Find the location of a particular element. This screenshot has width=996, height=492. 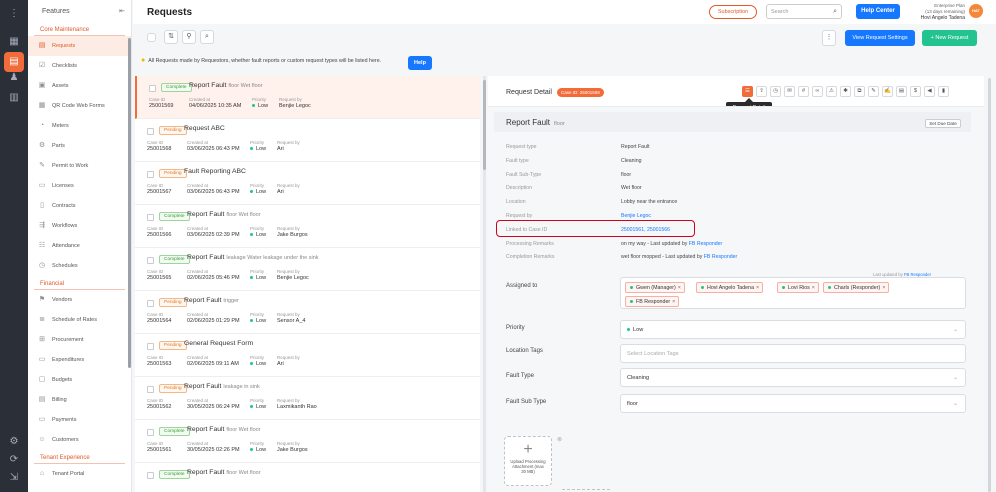

assignee-tag: Gwen (Manager) × is located at coordinates (655, 287).